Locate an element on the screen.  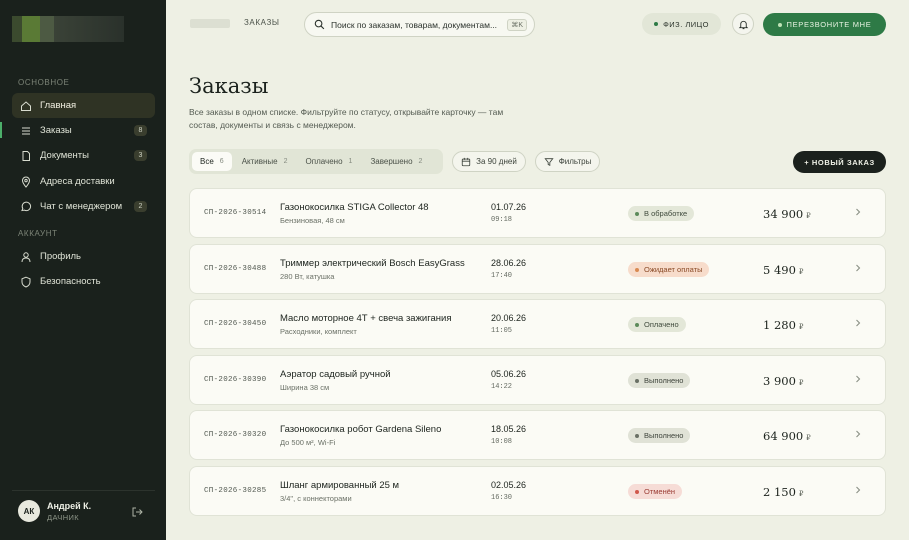
document-icon is located at coordinates (26, 156).